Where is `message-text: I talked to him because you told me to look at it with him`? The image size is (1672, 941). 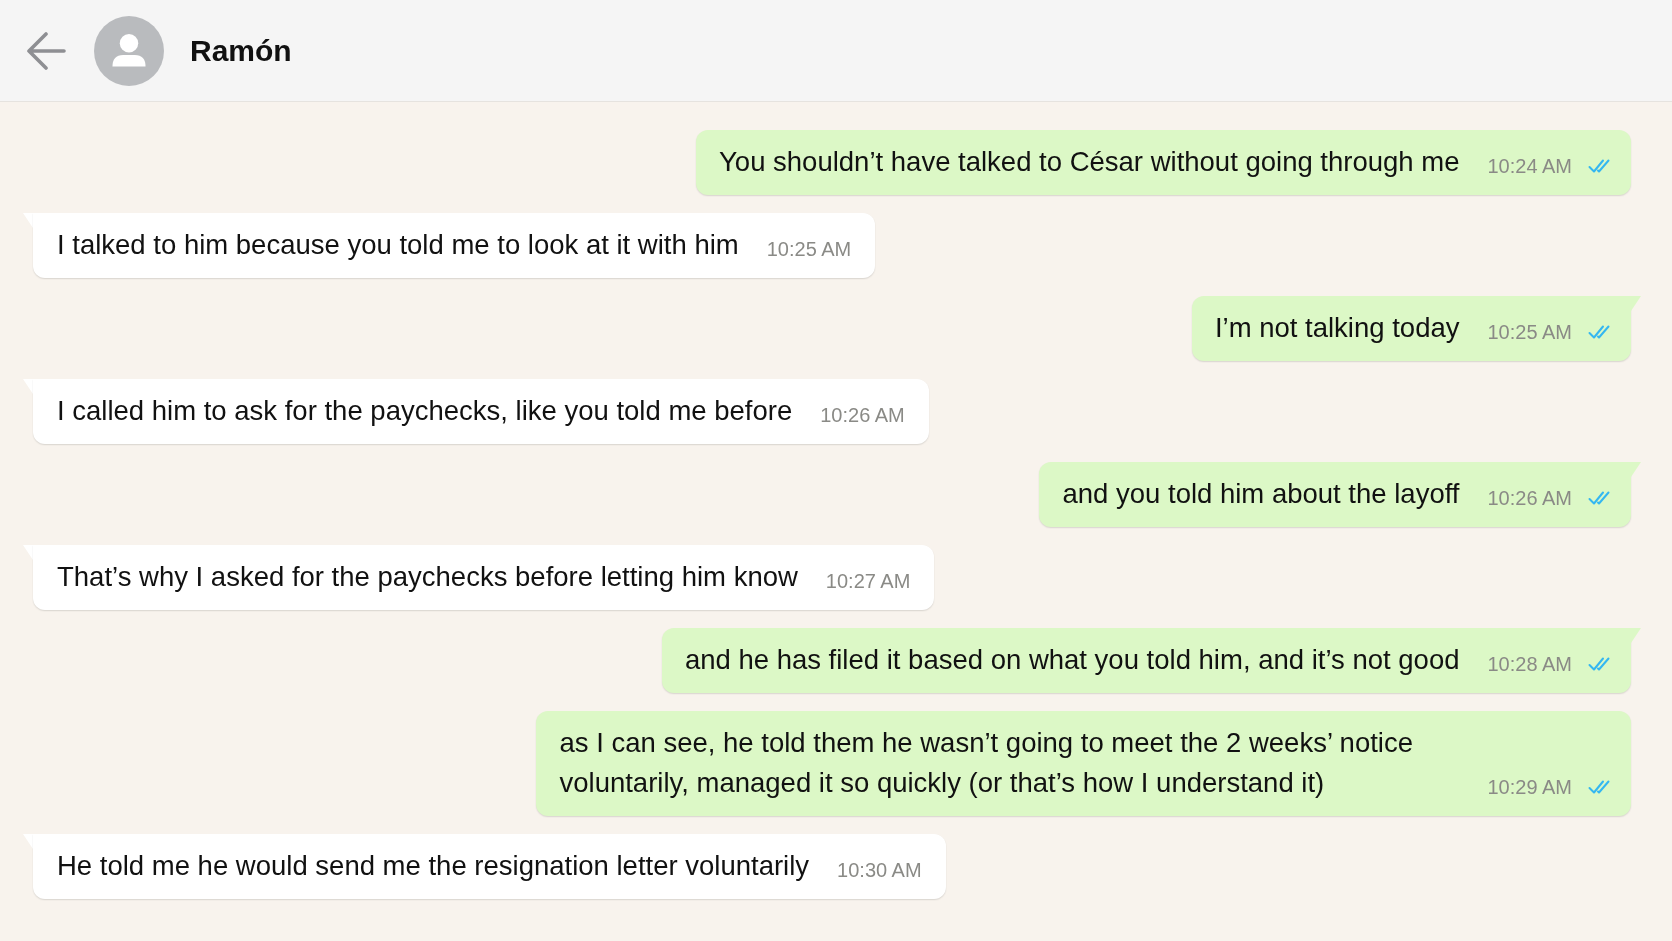
message-text: I talked to him because you told me to look at it with him is located at coordinates (398, 245).